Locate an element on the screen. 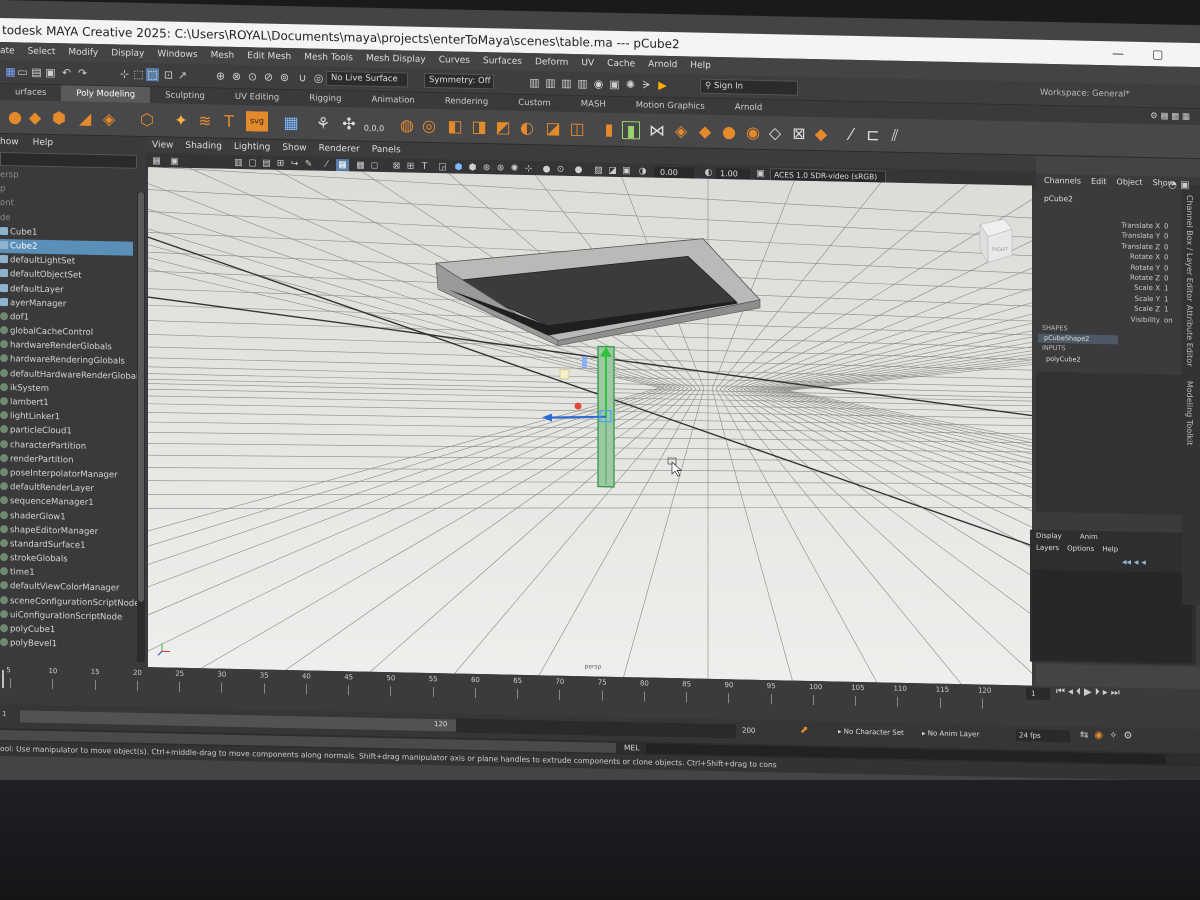  slide-edge-icon: ◇ is located at coordinates (775, 132).